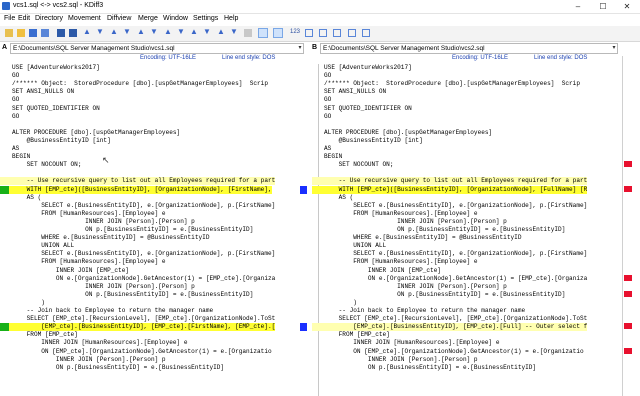  What do you see at coordinates (221, 31) in the screenshot?
I see `prev-diff-icon: ▲` at bounding box center [221, 31].